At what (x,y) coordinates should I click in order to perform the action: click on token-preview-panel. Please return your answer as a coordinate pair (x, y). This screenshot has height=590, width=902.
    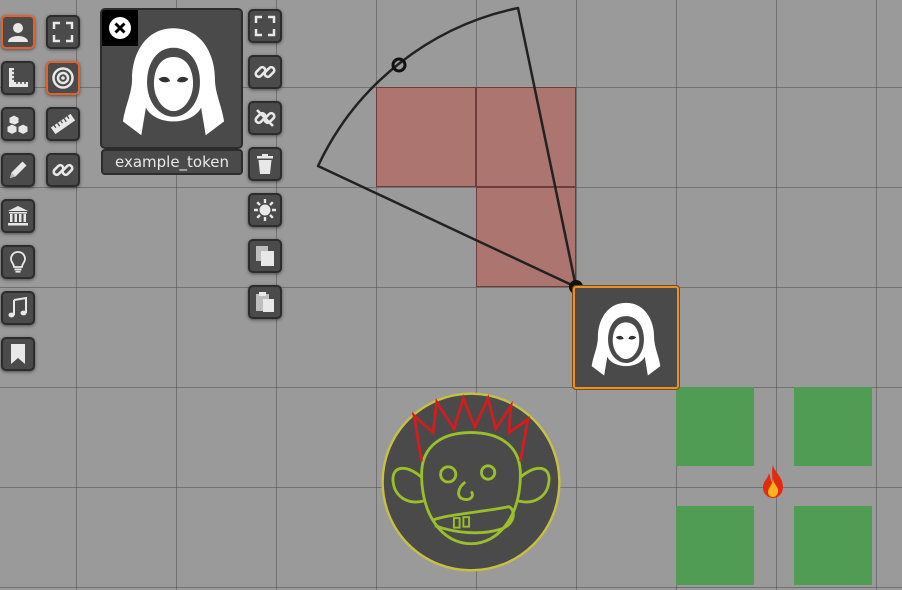
    Looking at the image, I should click on (171, 78).